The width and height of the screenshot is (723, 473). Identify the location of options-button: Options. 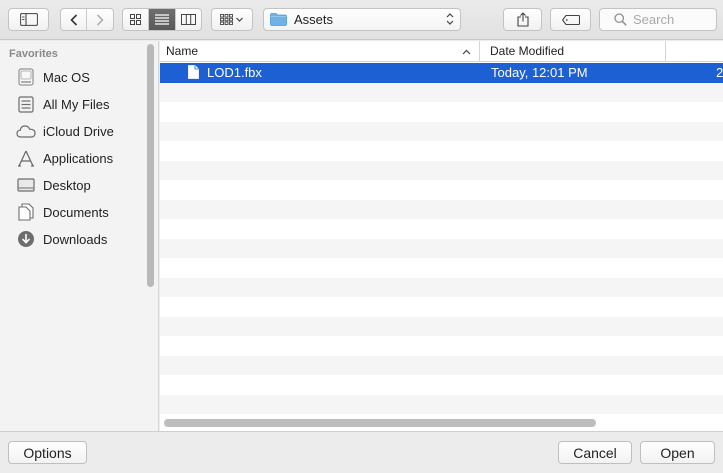
(47, 452).